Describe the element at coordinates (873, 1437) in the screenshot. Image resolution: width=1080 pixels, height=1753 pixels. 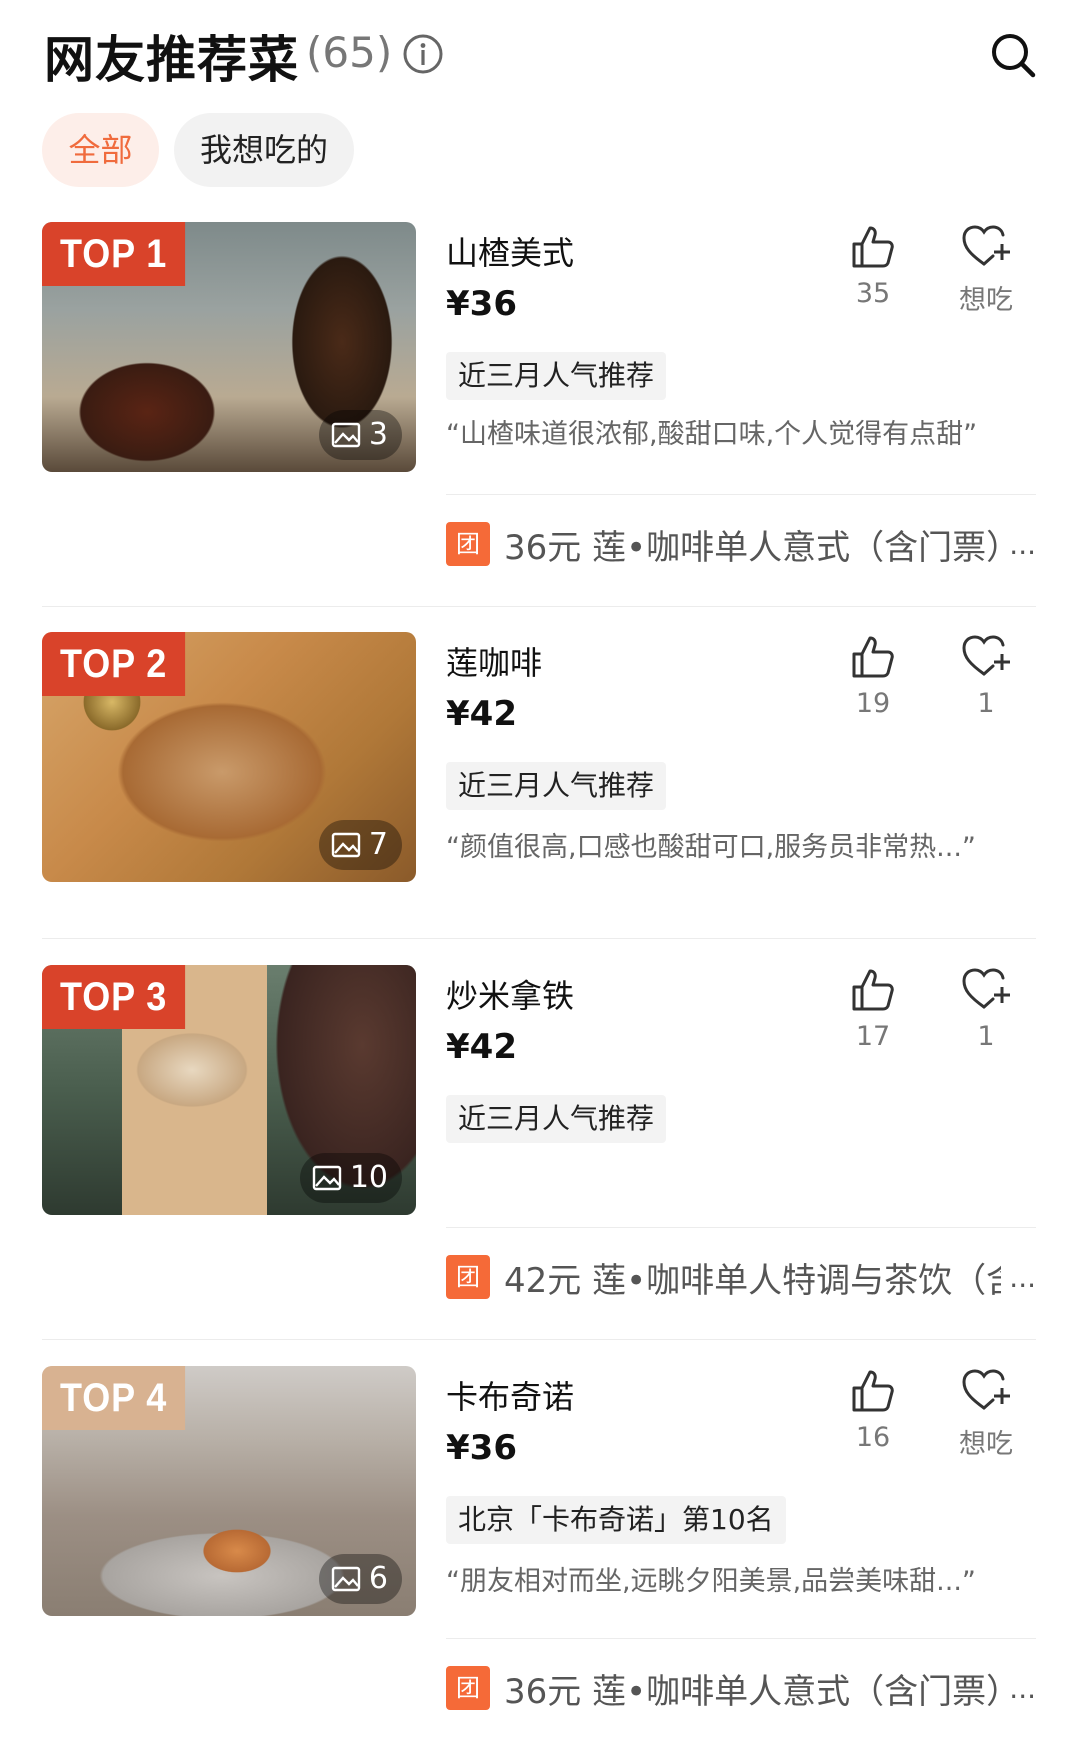
I see `like-count: 16` at that location.